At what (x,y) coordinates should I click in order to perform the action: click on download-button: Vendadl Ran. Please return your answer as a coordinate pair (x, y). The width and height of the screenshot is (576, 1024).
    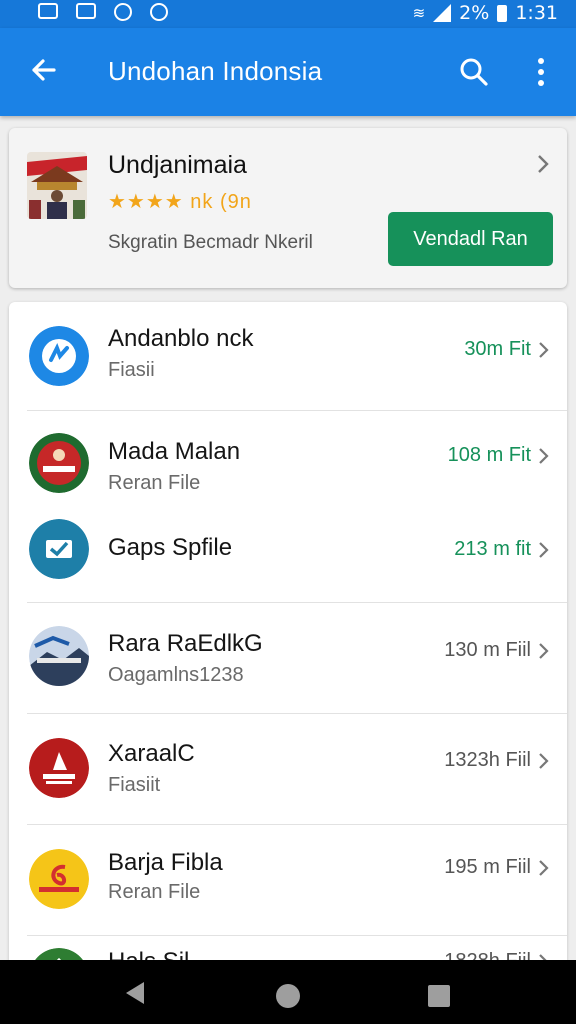
    Looking at the image, I should click on (470, 239).